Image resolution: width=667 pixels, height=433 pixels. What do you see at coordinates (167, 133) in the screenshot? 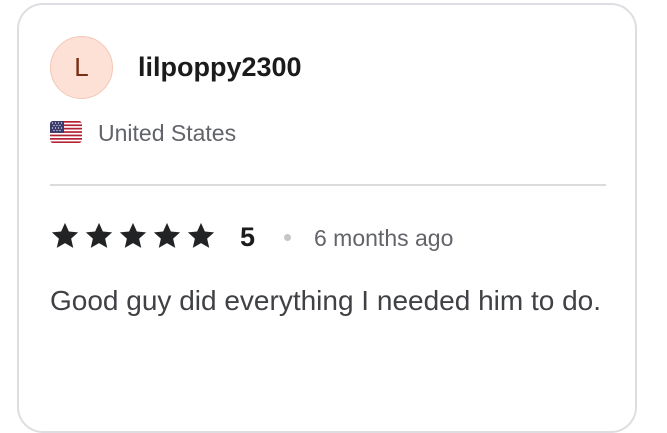
I see `reviewer-country: United States` at bounding box center [167, 133].